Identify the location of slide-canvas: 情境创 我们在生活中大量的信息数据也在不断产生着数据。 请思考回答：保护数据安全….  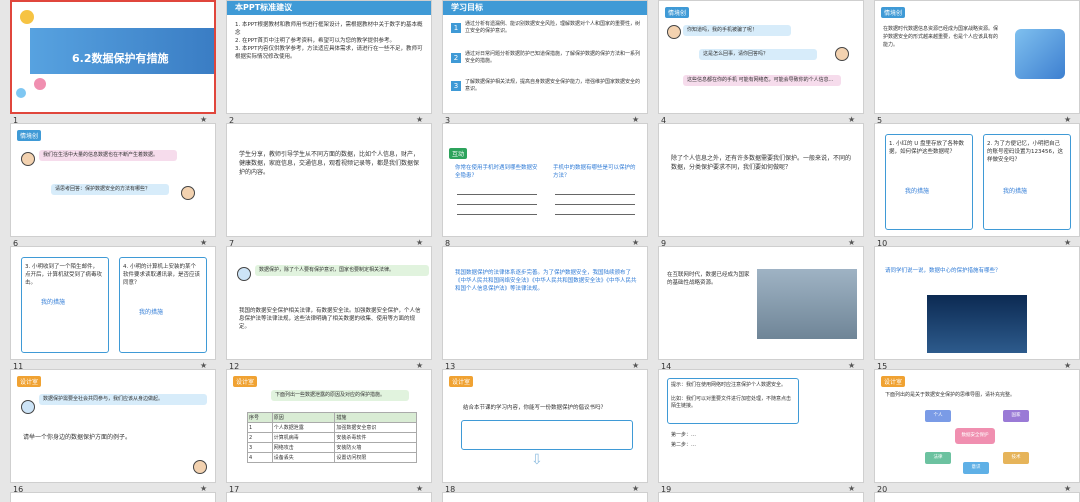
(113, 180).